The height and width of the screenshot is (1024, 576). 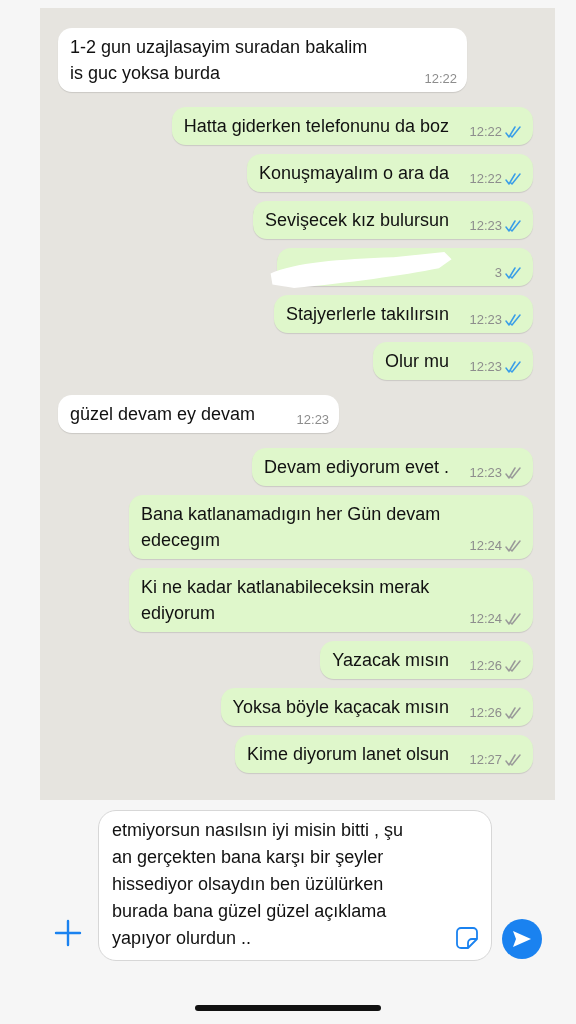 What do you see at coordinates (417, 361) in the screenshot?
I see `message-text: Olur mu` at bounding box center [417, 361].